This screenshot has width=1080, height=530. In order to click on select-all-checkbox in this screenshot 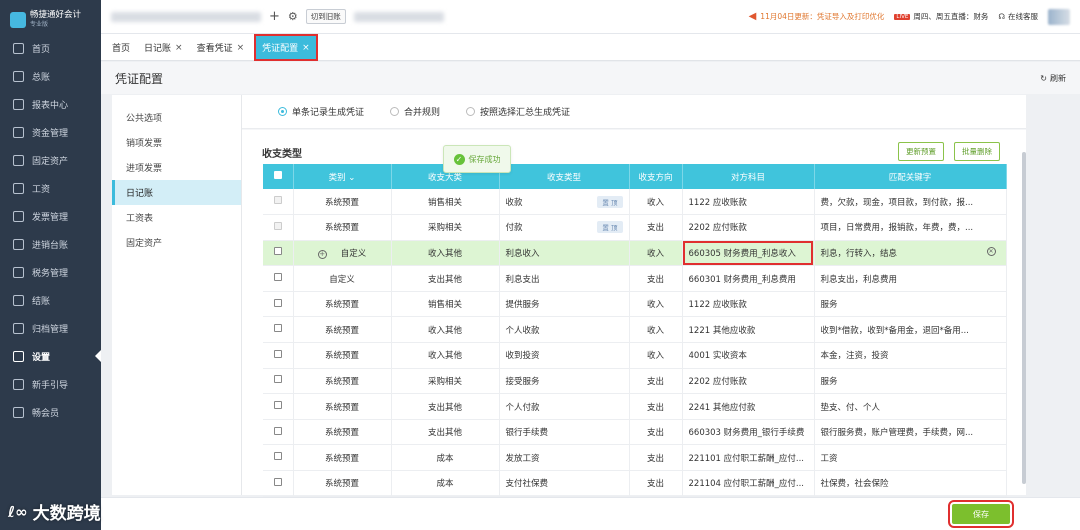, I will do `click(277, 175)`.